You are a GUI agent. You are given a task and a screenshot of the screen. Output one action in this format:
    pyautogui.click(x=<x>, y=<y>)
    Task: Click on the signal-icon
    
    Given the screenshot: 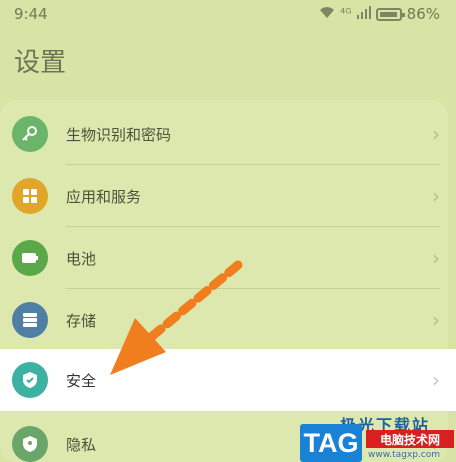 What is the action you would take?
    pyautogui.click(x=363, y=14)
    